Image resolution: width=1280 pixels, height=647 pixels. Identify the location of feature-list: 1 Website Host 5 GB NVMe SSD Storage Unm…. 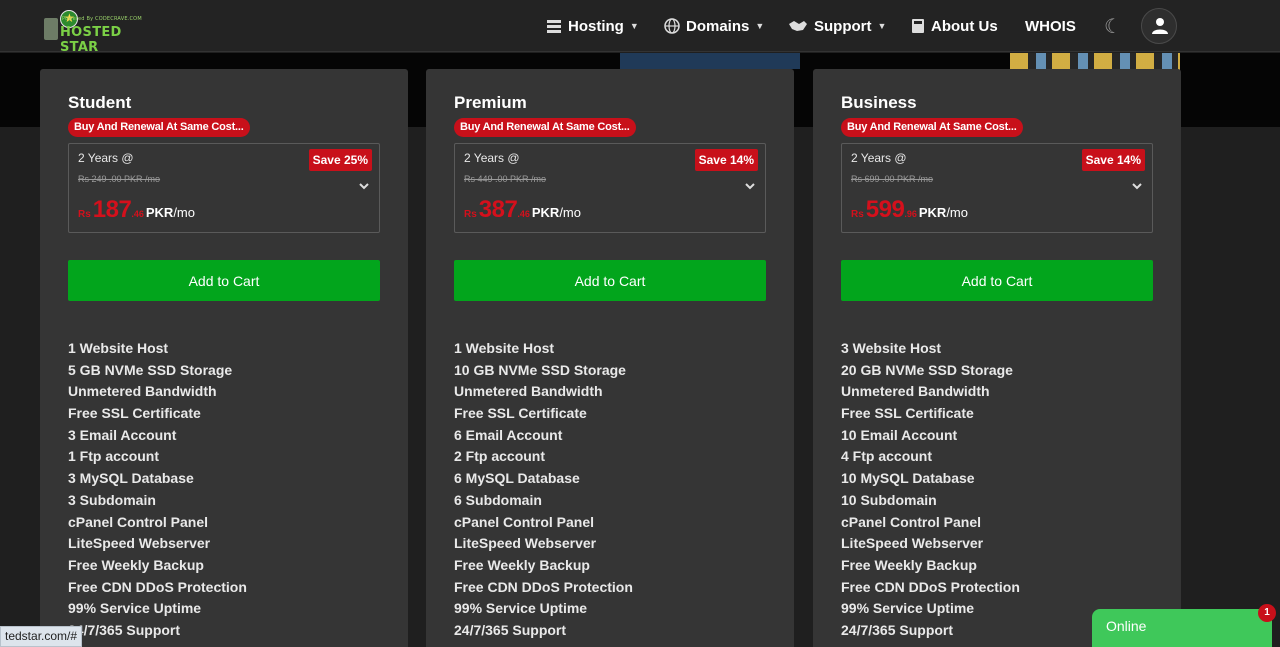
(157, 490).